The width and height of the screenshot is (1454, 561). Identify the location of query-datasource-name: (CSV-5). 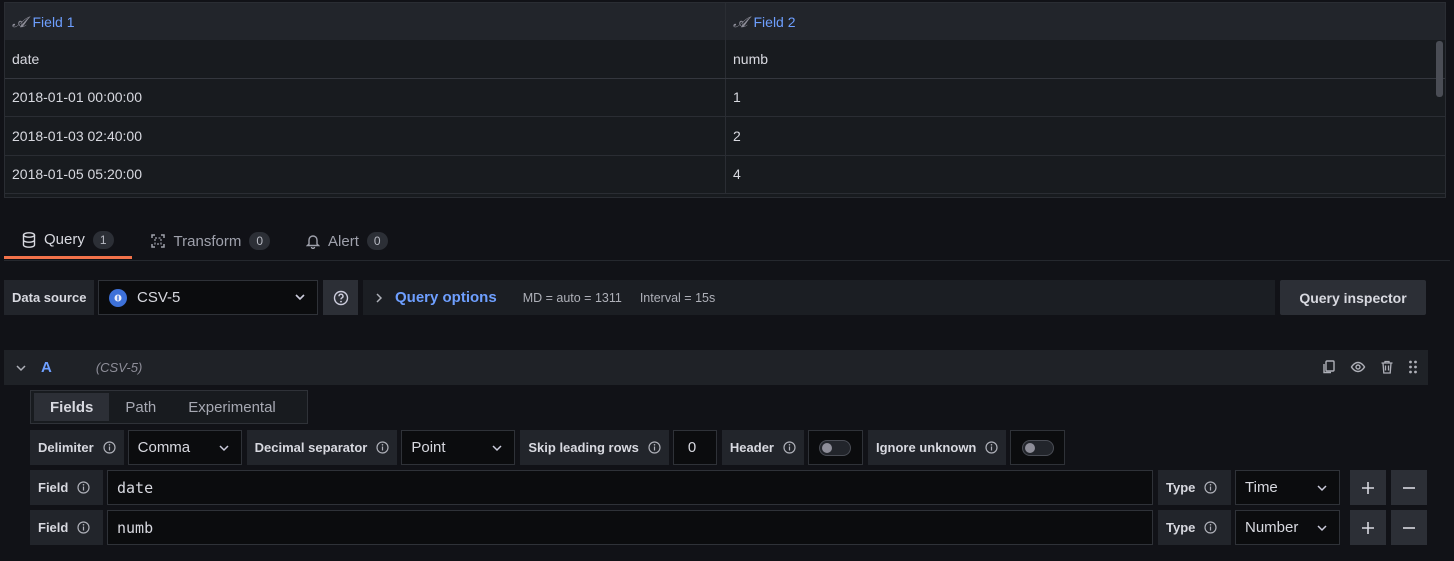
(119, 367).